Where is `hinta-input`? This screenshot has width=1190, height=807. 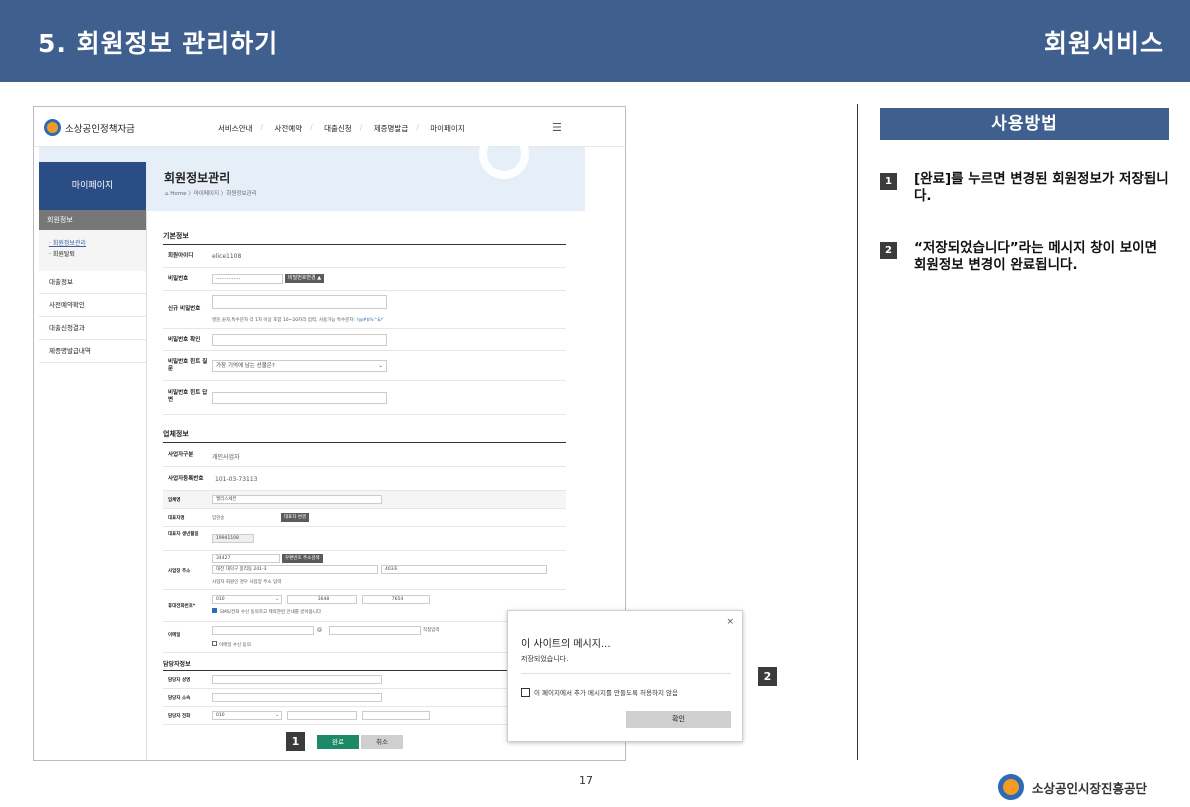
hinta-input is located at coordinates (299, 398).